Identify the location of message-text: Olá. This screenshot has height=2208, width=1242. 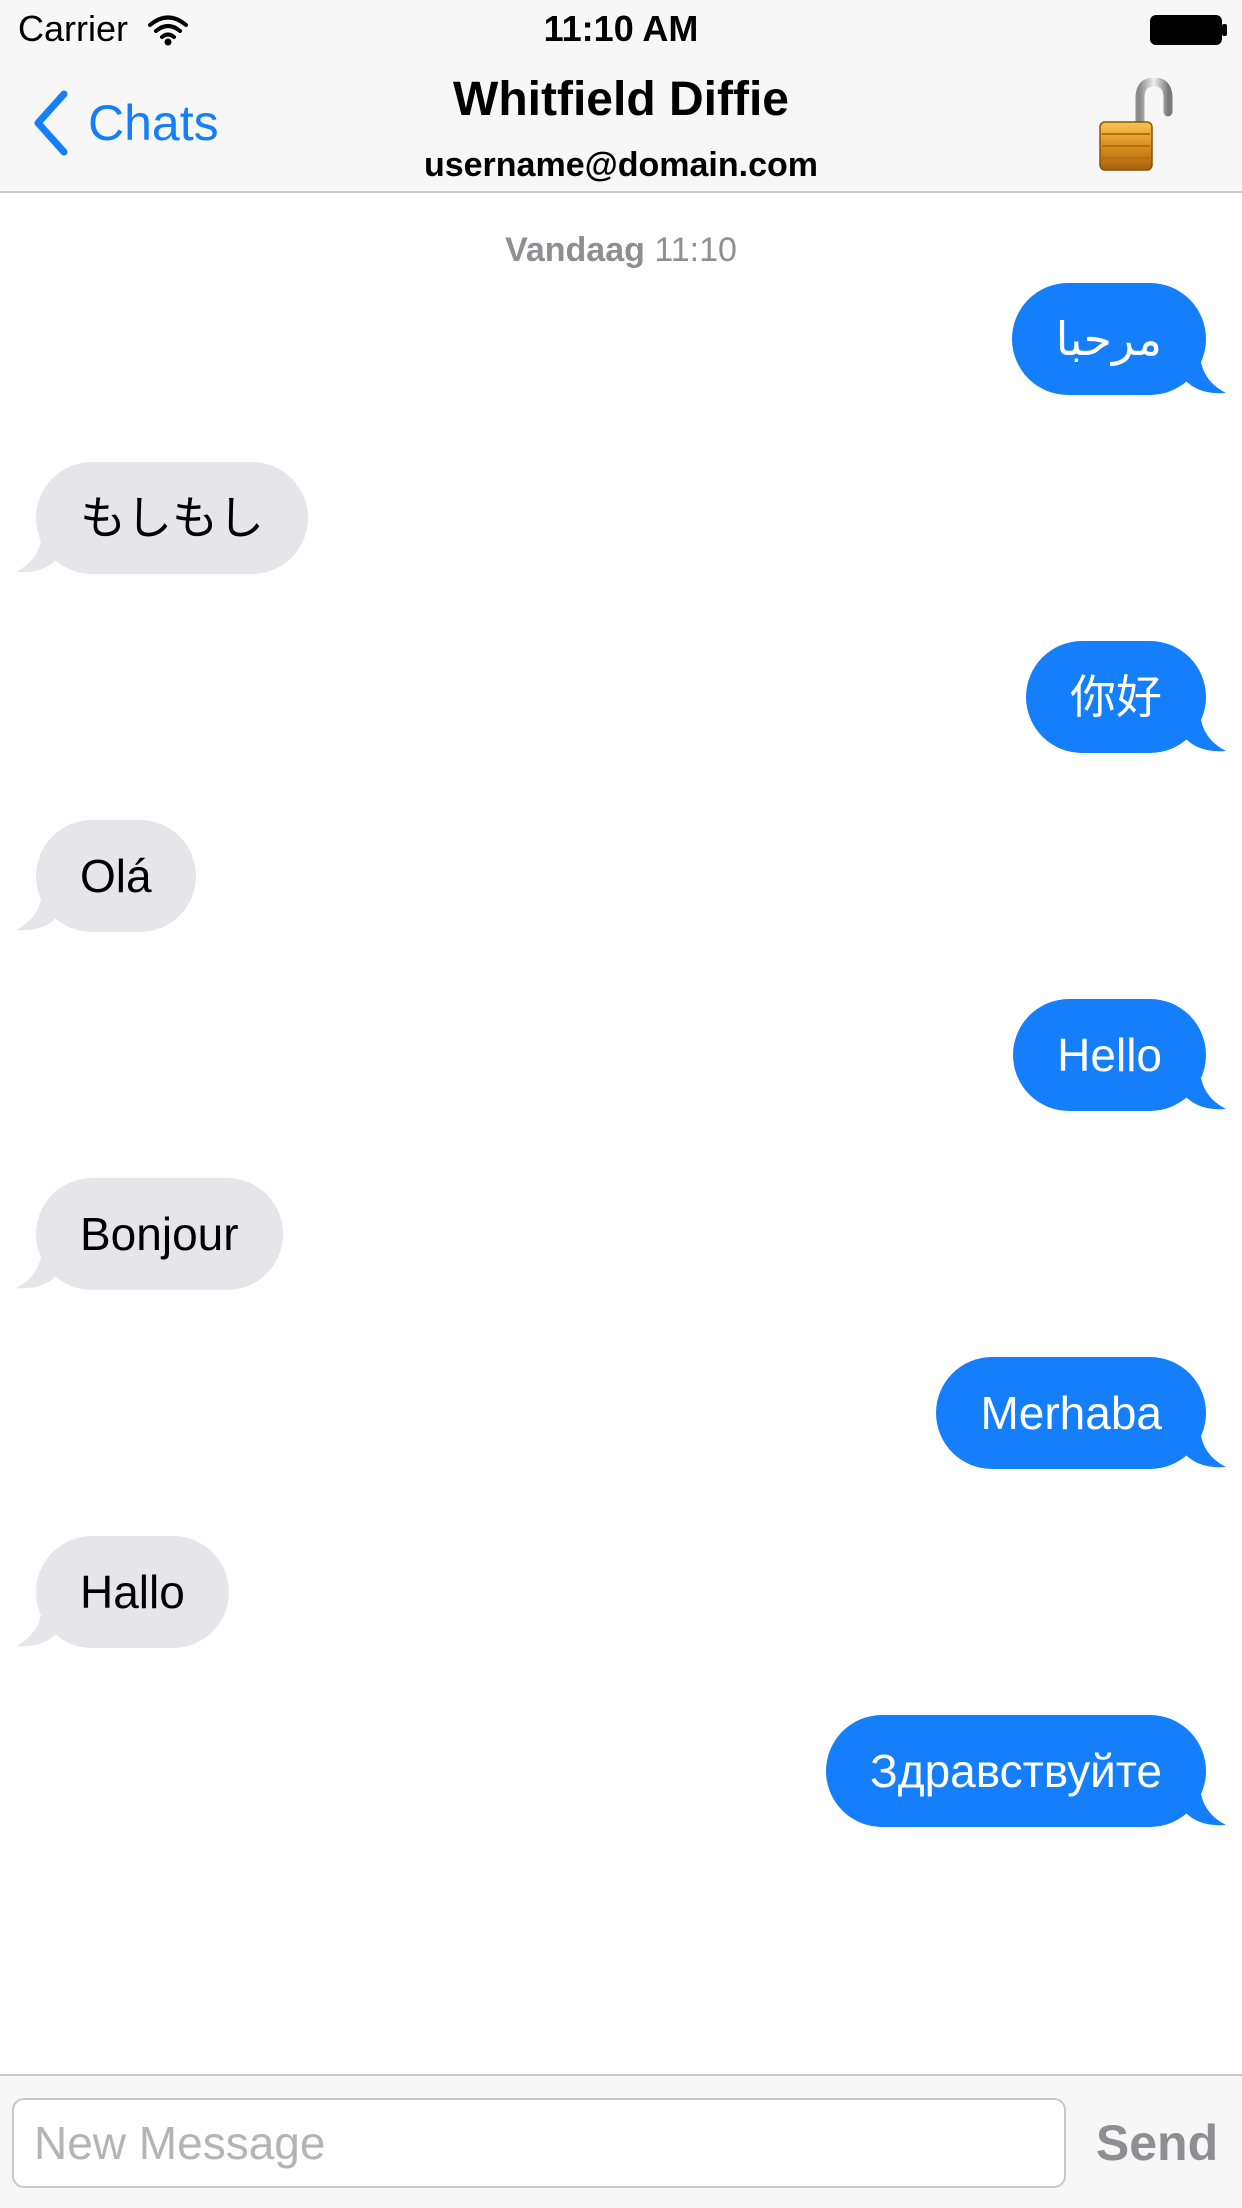
(116, 876).